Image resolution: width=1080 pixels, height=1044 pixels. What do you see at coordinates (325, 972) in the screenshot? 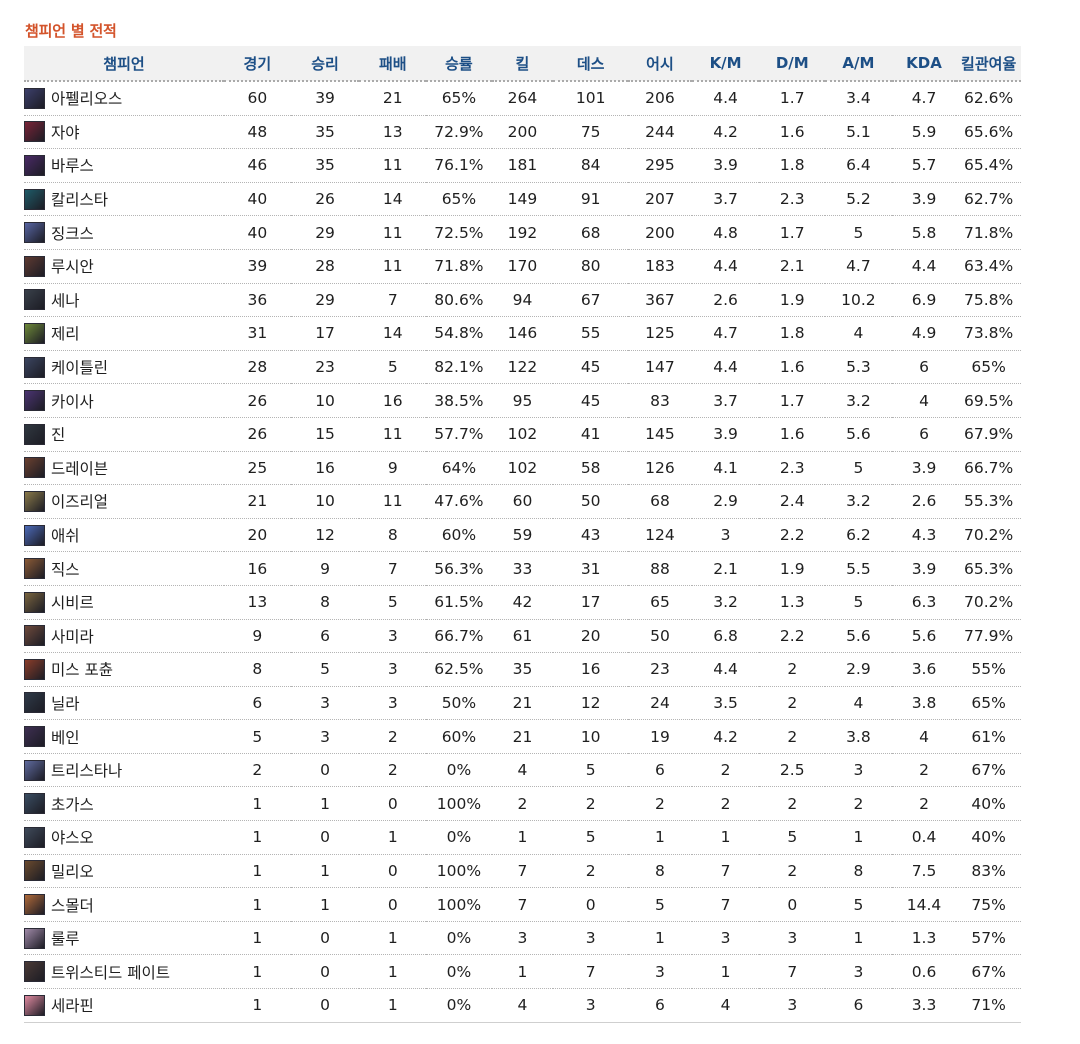
I see `cell-wins: 0` at bounding box center [325, 972].